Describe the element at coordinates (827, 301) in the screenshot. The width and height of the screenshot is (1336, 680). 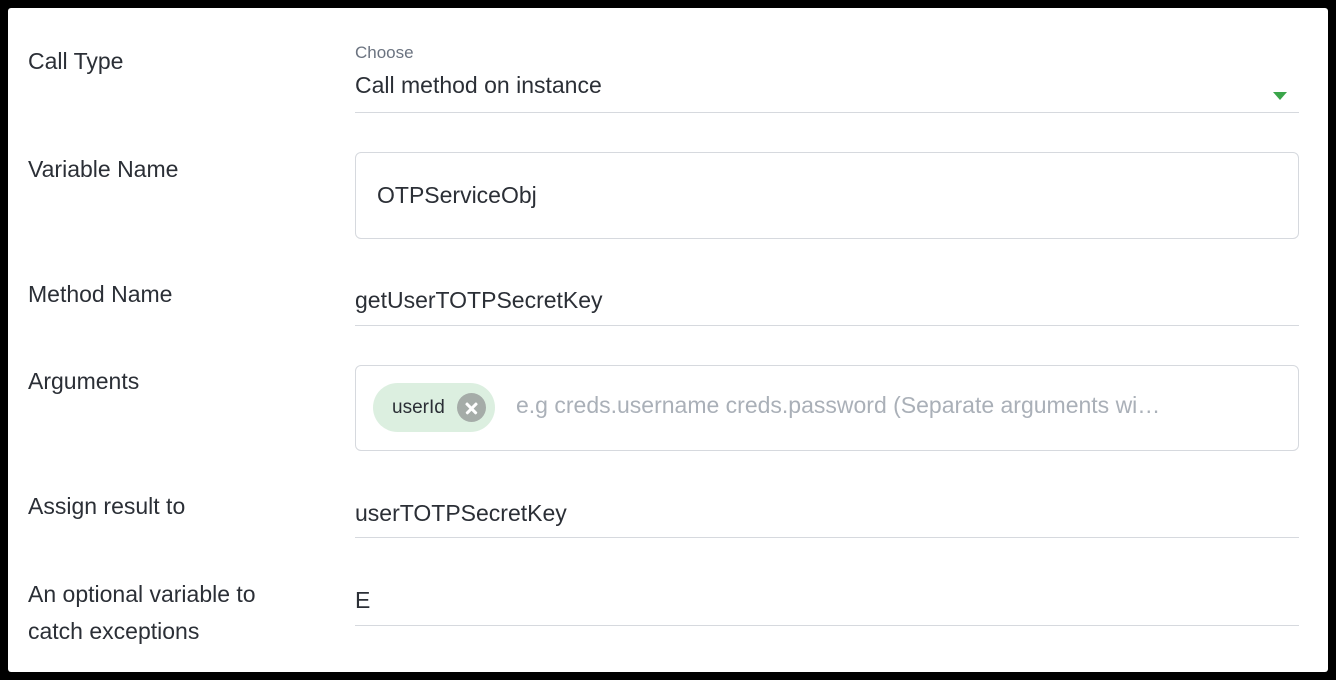
I see `method-name-input: getUserTOTPSecretKey` at that location.